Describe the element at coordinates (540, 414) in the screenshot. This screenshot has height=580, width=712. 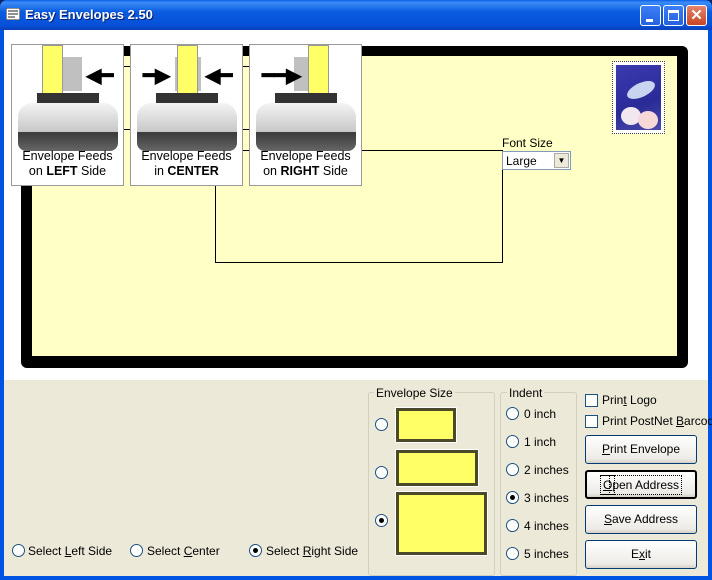
I see `indent-0-label: 0 inch` at that location.